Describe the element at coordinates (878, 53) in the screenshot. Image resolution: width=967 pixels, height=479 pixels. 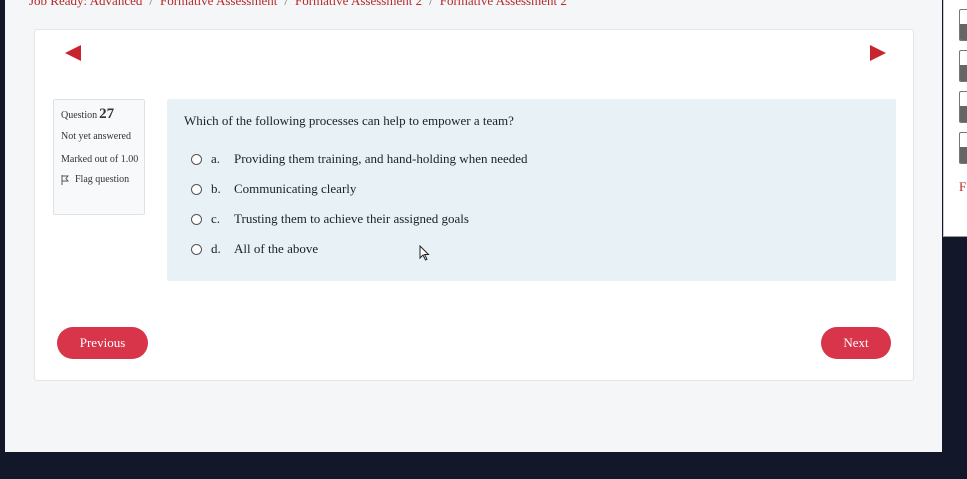
I see `next-arrow-icon` at that location.